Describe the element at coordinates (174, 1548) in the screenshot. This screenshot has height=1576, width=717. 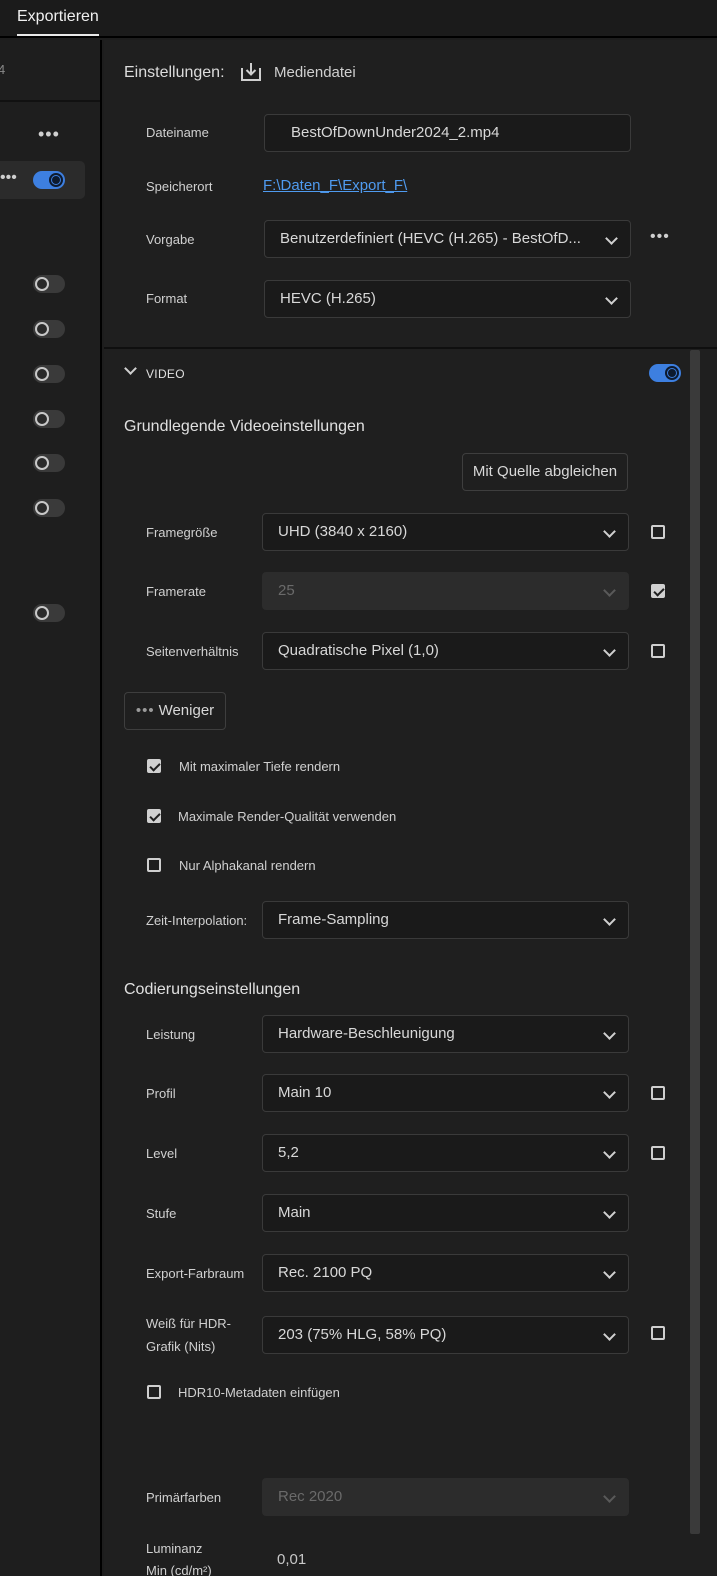
I see `luminance-label-line1: Luminanz` at that location.